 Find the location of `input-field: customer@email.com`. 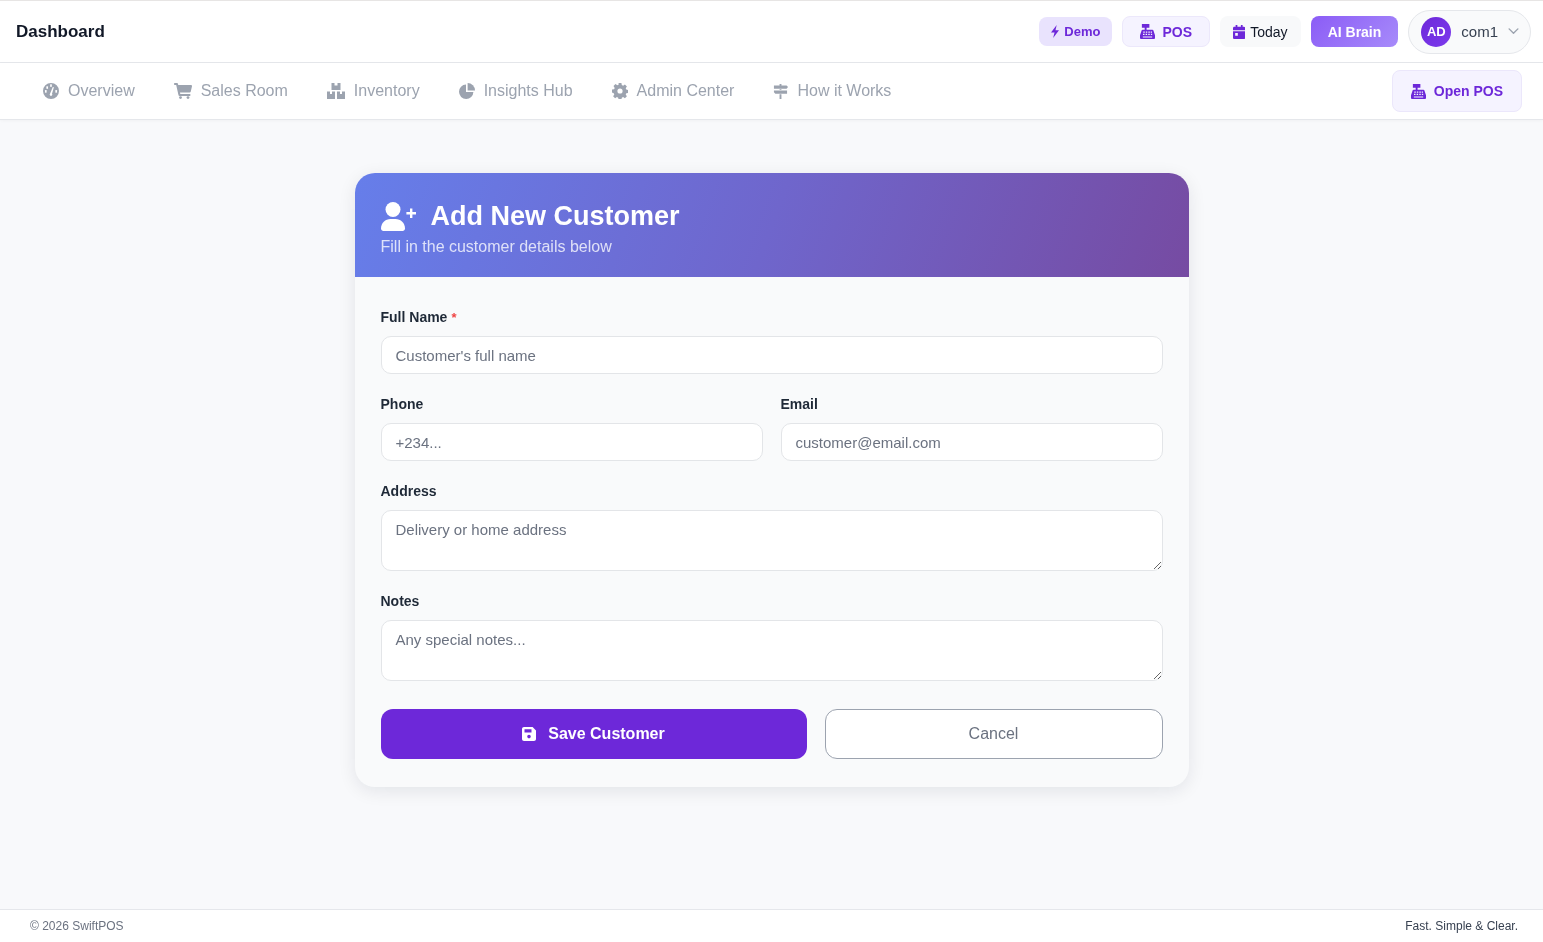

input-field: customer@email.com is located at coordinates (971, 442).